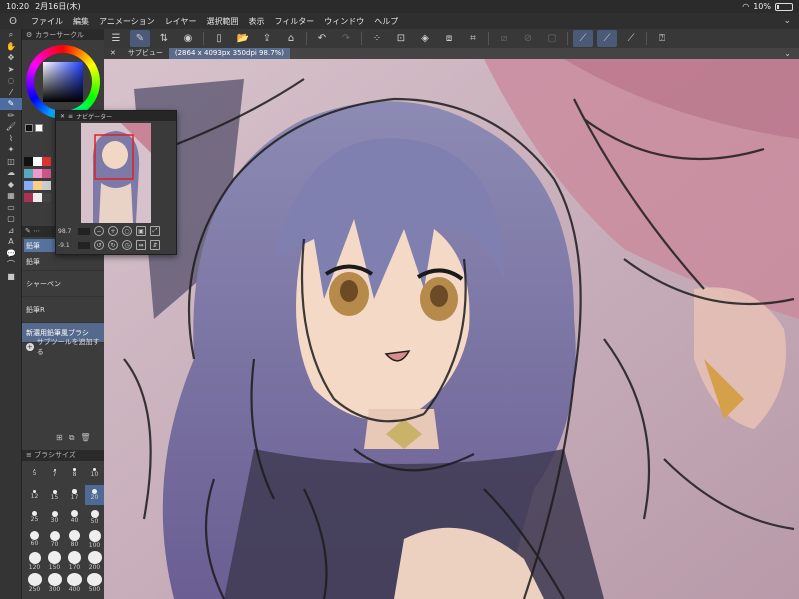 The height and width of the screenshot is (599, 799). What do you see at coordinates (74, 539) in the screenshot?
I see `brush-size-cell: 80` at bounding box center [74, 539].